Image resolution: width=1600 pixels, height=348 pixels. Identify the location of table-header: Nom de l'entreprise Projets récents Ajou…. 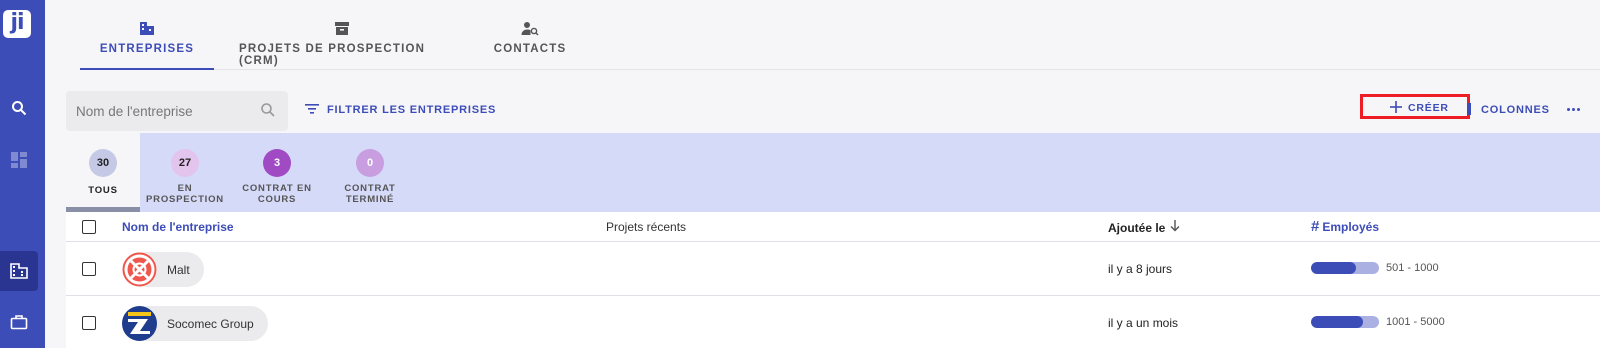
(833, 227).